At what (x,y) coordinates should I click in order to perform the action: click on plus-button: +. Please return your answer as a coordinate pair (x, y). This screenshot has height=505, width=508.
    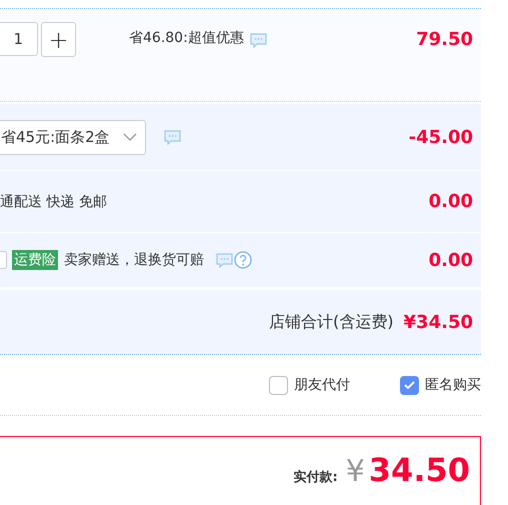
    Looking at the image, I should click on (58, 39).